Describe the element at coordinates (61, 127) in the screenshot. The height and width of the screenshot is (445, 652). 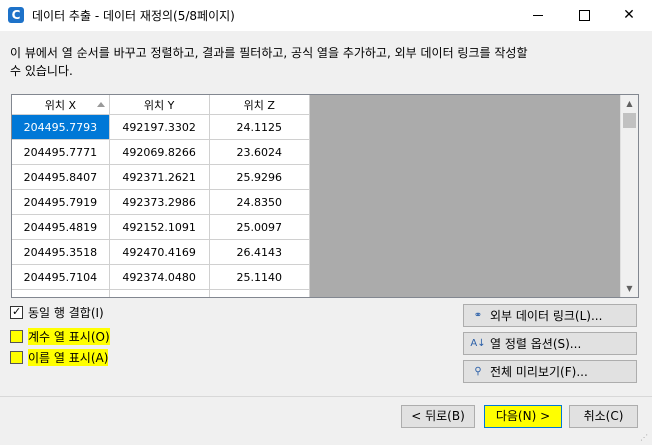
I see `table-cell: 204495.7793` at that location.